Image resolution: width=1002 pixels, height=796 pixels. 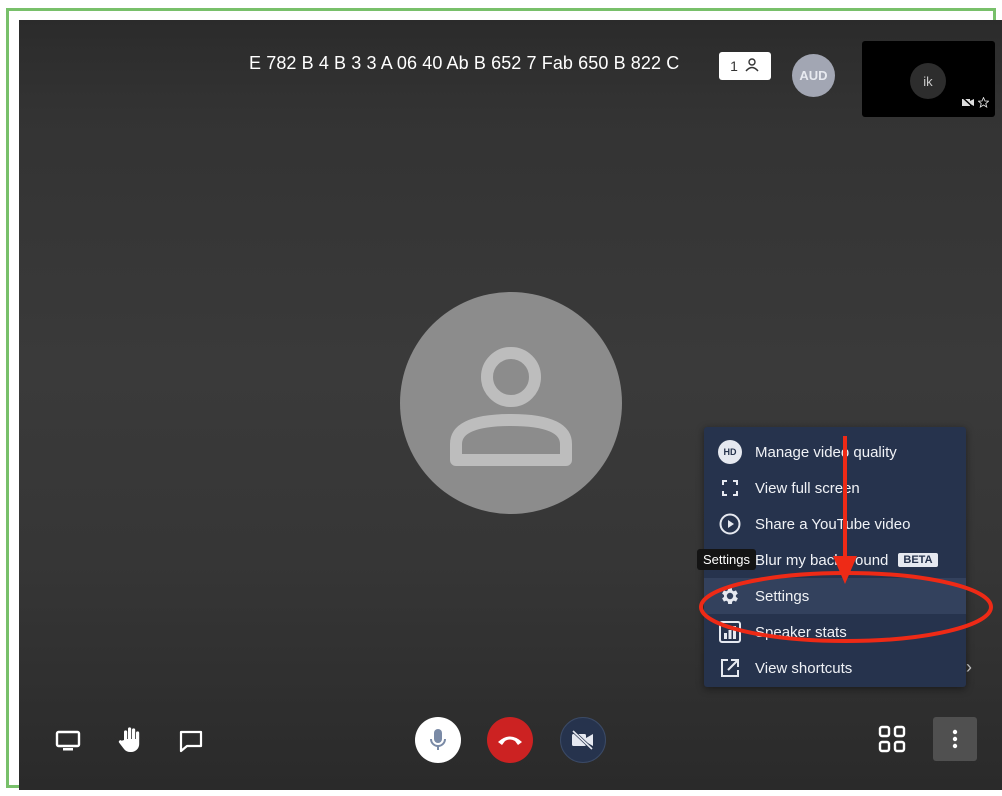 What do you see at coordinates (730, 524) in the screenshot?
I see `play-circle-icon` at bounding box center [730, 524].